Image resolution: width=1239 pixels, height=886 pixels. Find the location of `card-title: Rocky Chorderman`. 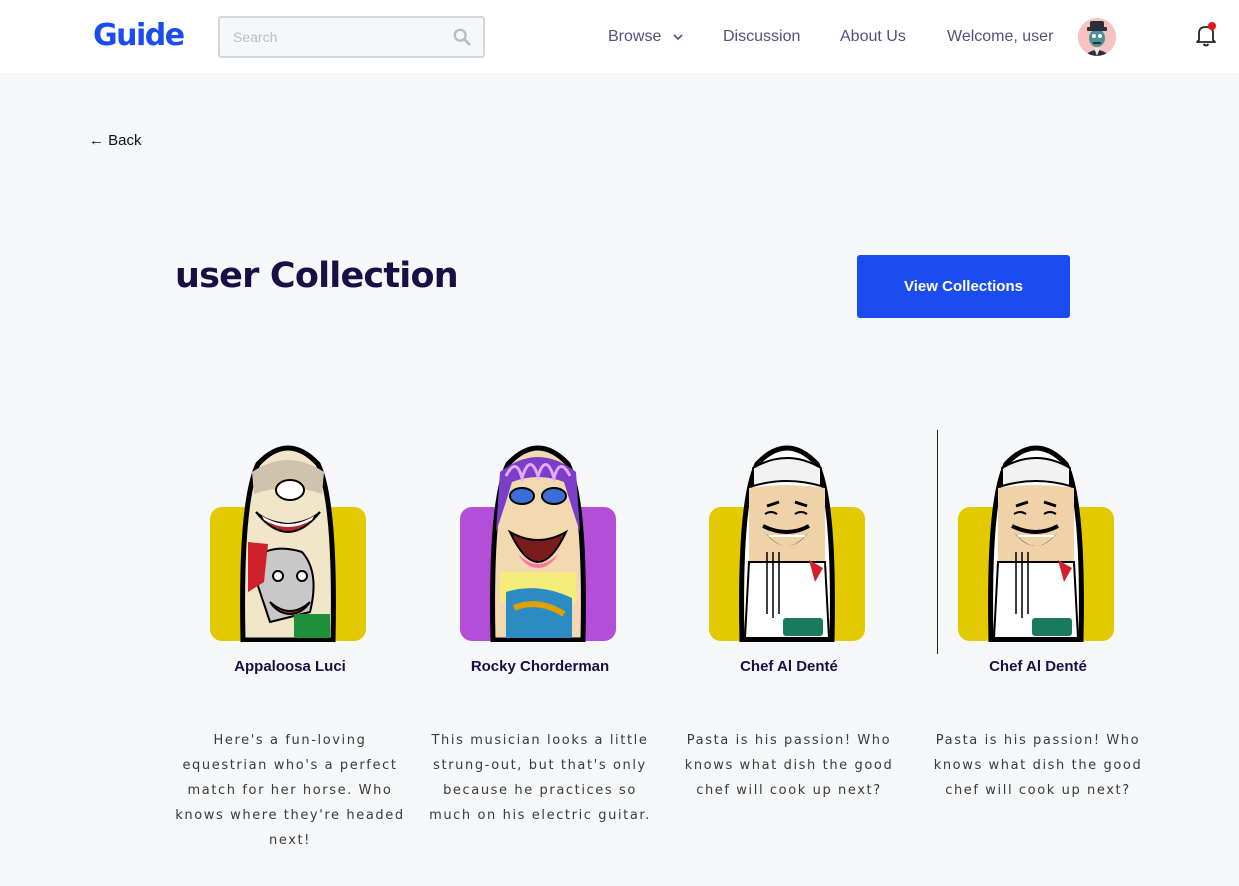

card-title: Rocky Chorderman is located at coordinates (540, 666).